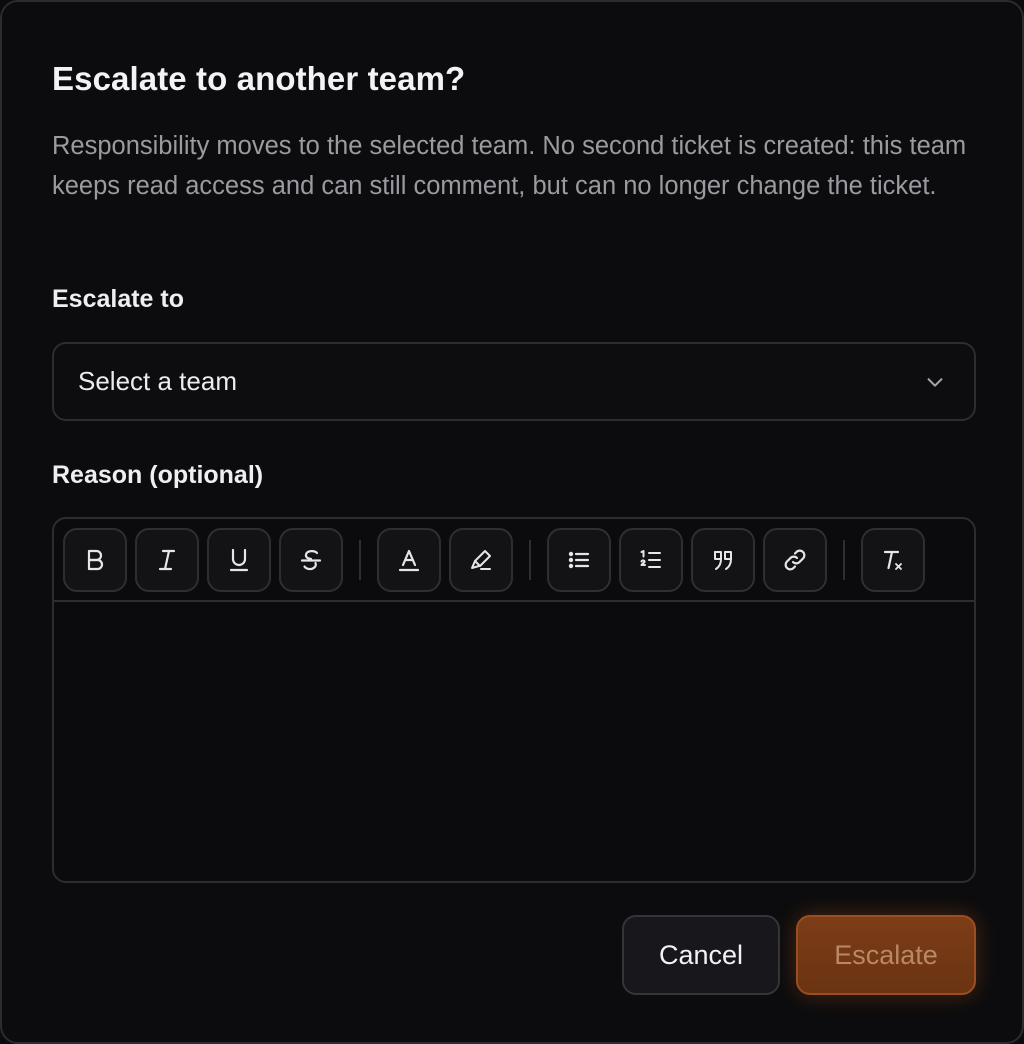 The height and width of the screenshot is (1044, 1024). I want to click on text-color-button, so click(409, 560).